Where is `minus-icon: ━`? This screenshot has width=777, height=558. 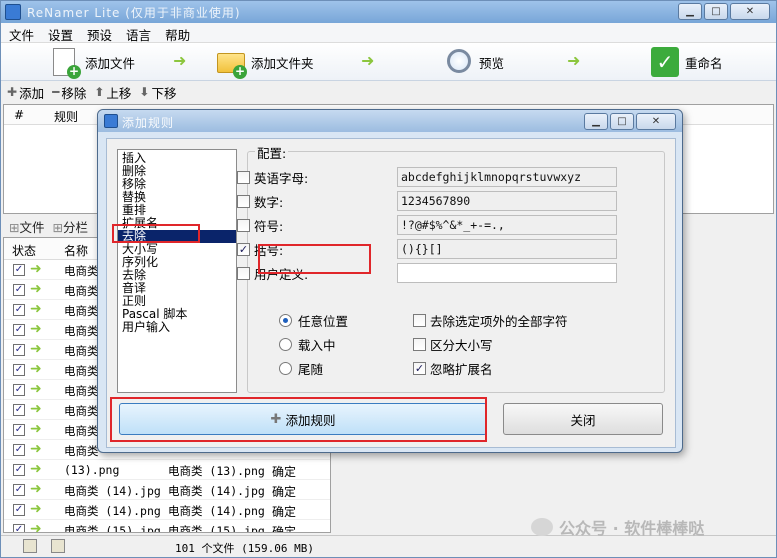
minus-icon: ━ is located at coordinates (56, 92).